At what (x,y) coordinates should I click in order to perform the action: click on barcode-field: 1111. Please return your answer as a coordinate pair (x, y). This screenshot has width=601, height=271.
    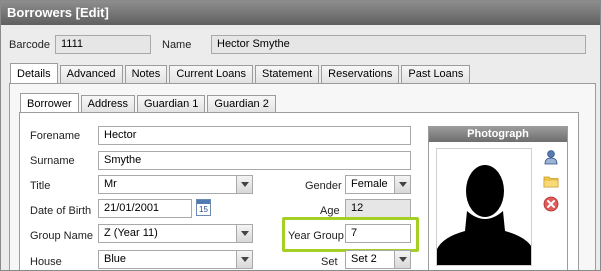
    Looking at the image, I should click on (103, 44).